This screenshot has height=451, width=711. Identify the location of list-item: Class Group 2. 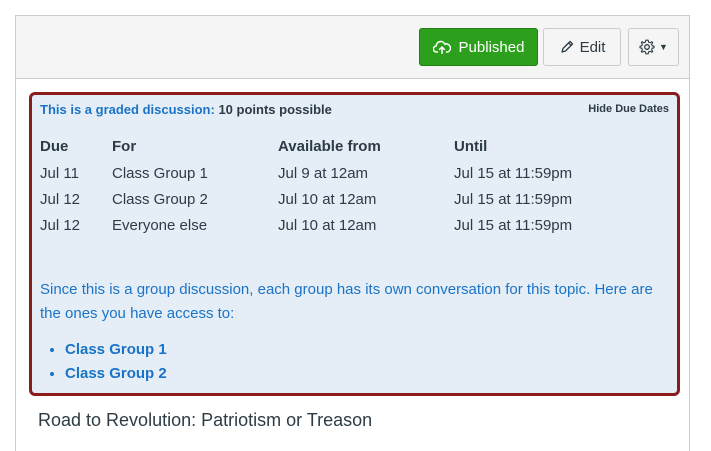
(116, 374).